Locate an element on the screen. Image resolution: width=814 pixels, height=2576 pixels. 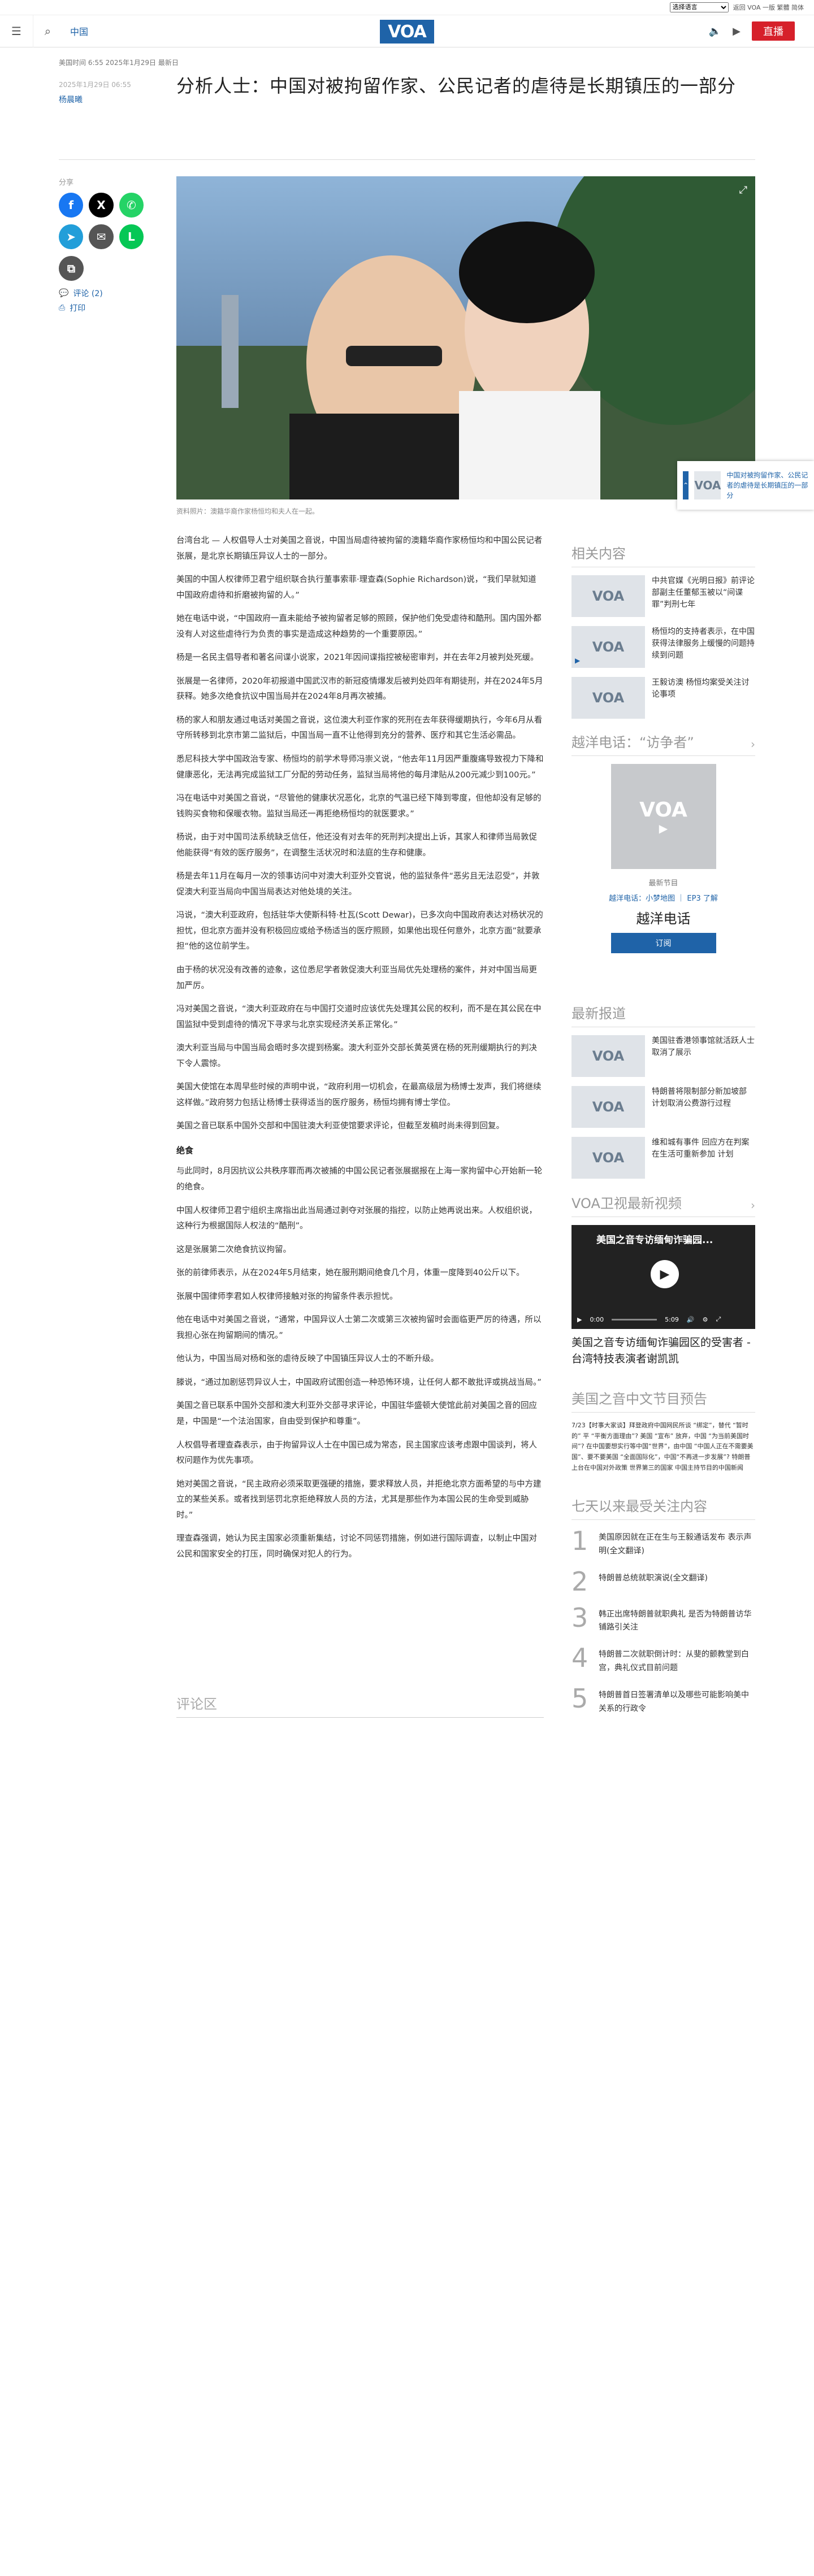
gear-icon: ⚙ is located at coordinates (705, 1319).